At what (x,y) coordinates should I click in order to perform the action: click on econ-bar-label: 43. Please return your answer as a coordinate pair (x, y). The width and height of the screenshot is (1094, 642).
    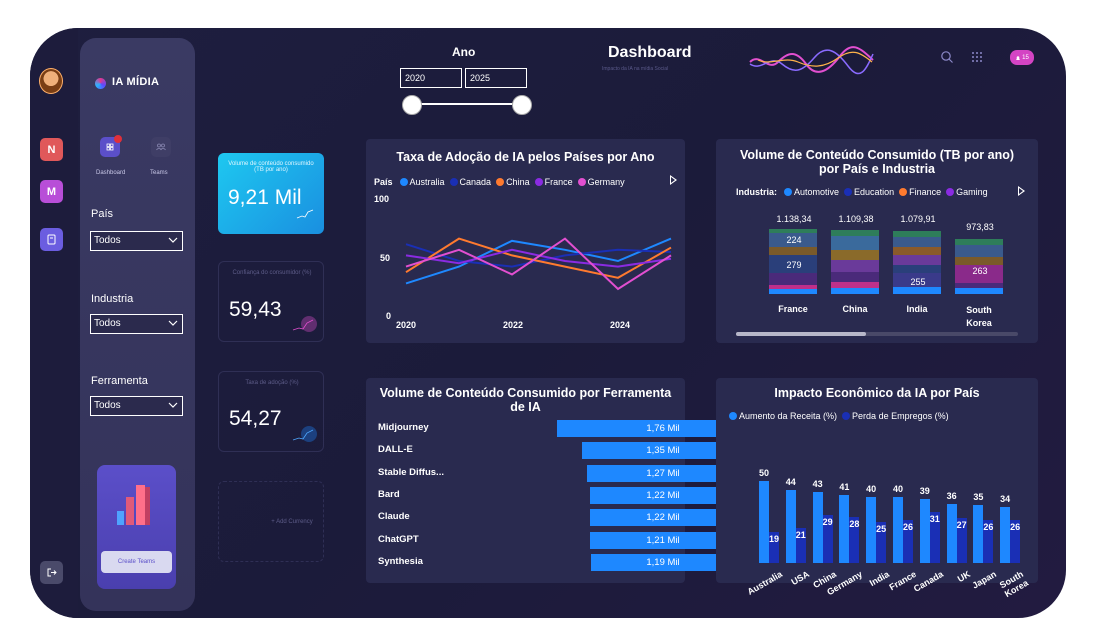
    Looking at the image, I should click on (817, 484).